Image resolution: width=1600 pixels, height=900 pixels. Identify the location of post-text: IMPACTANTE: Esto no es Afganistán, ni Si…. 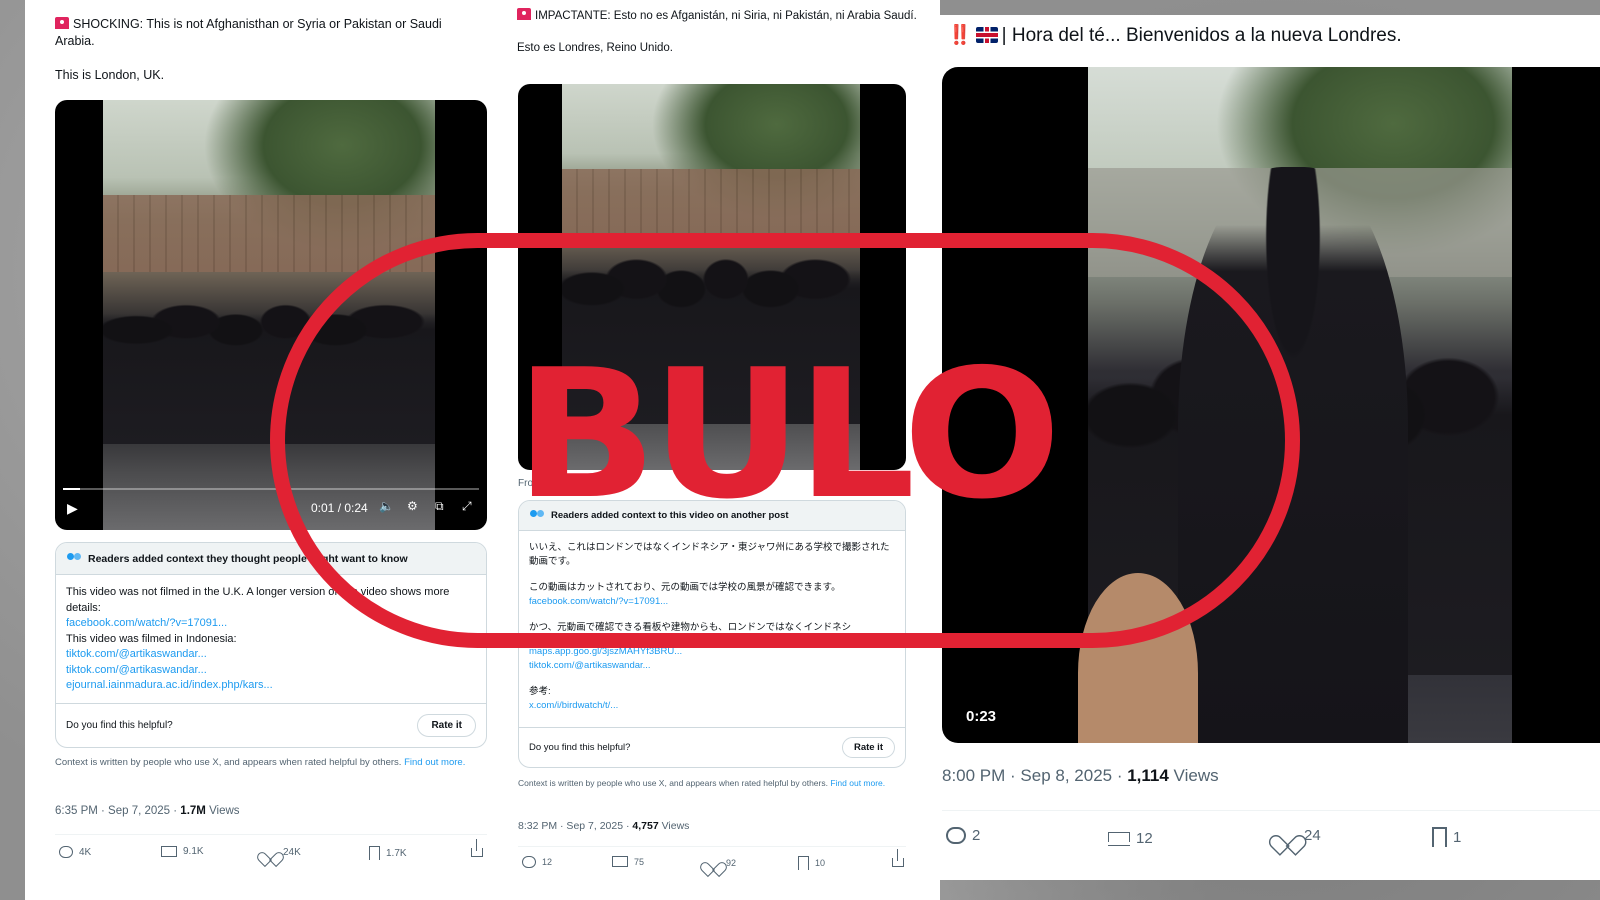
(717, 31).